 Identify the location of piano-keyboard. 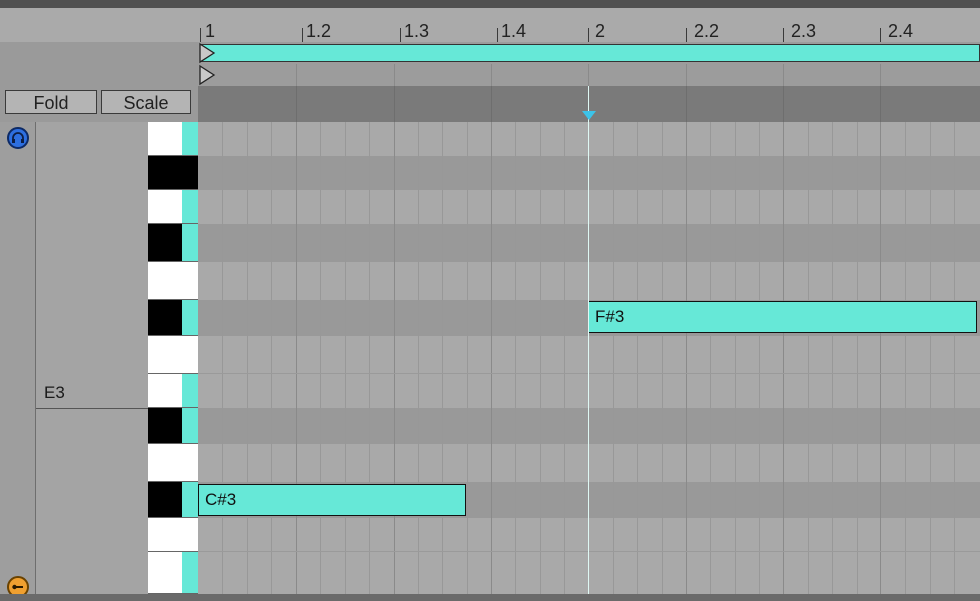
(173, 358).